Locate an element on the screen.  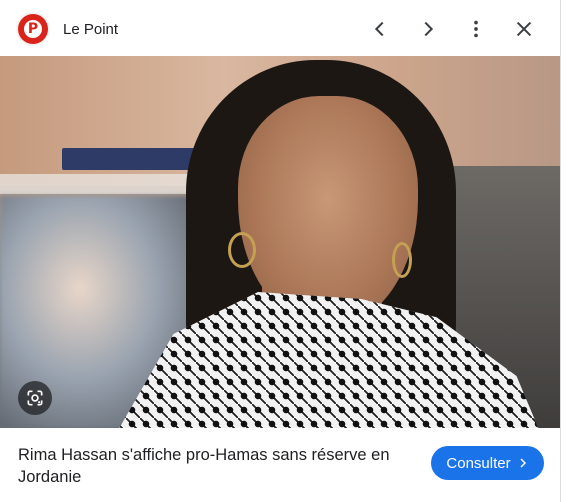
next-button is located at coordinates (428, 29).